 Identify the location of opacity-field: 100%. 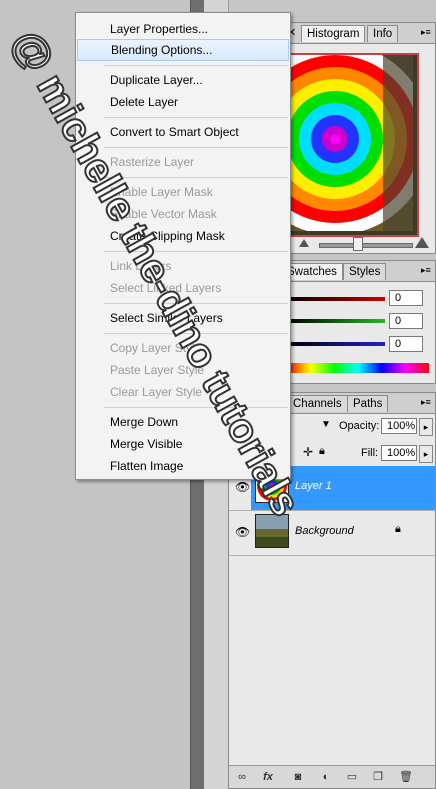
(399, 426).